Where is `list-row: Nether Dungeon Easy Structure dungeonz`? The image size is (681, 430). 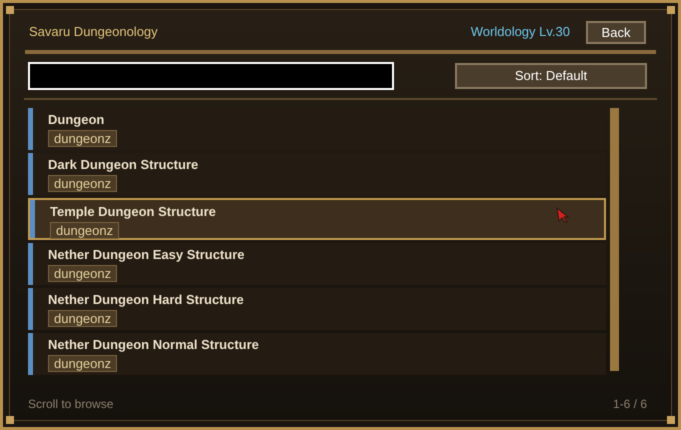
list-row: Nether Dungeon Easy Structure dungeonz is located at coordinates (317, 264).